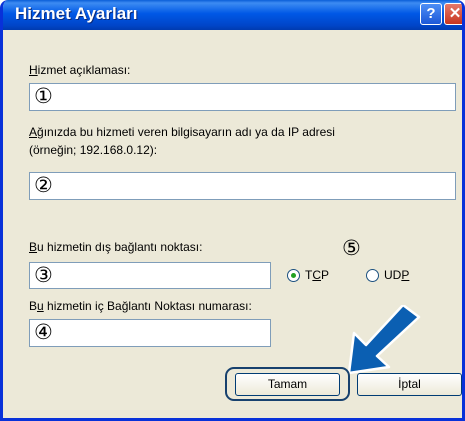 The width and height of the screenshot is (465, 421). Describe the element at coordinates (43, 96) in the screenshot. I see `callout-1: ①` at that location.